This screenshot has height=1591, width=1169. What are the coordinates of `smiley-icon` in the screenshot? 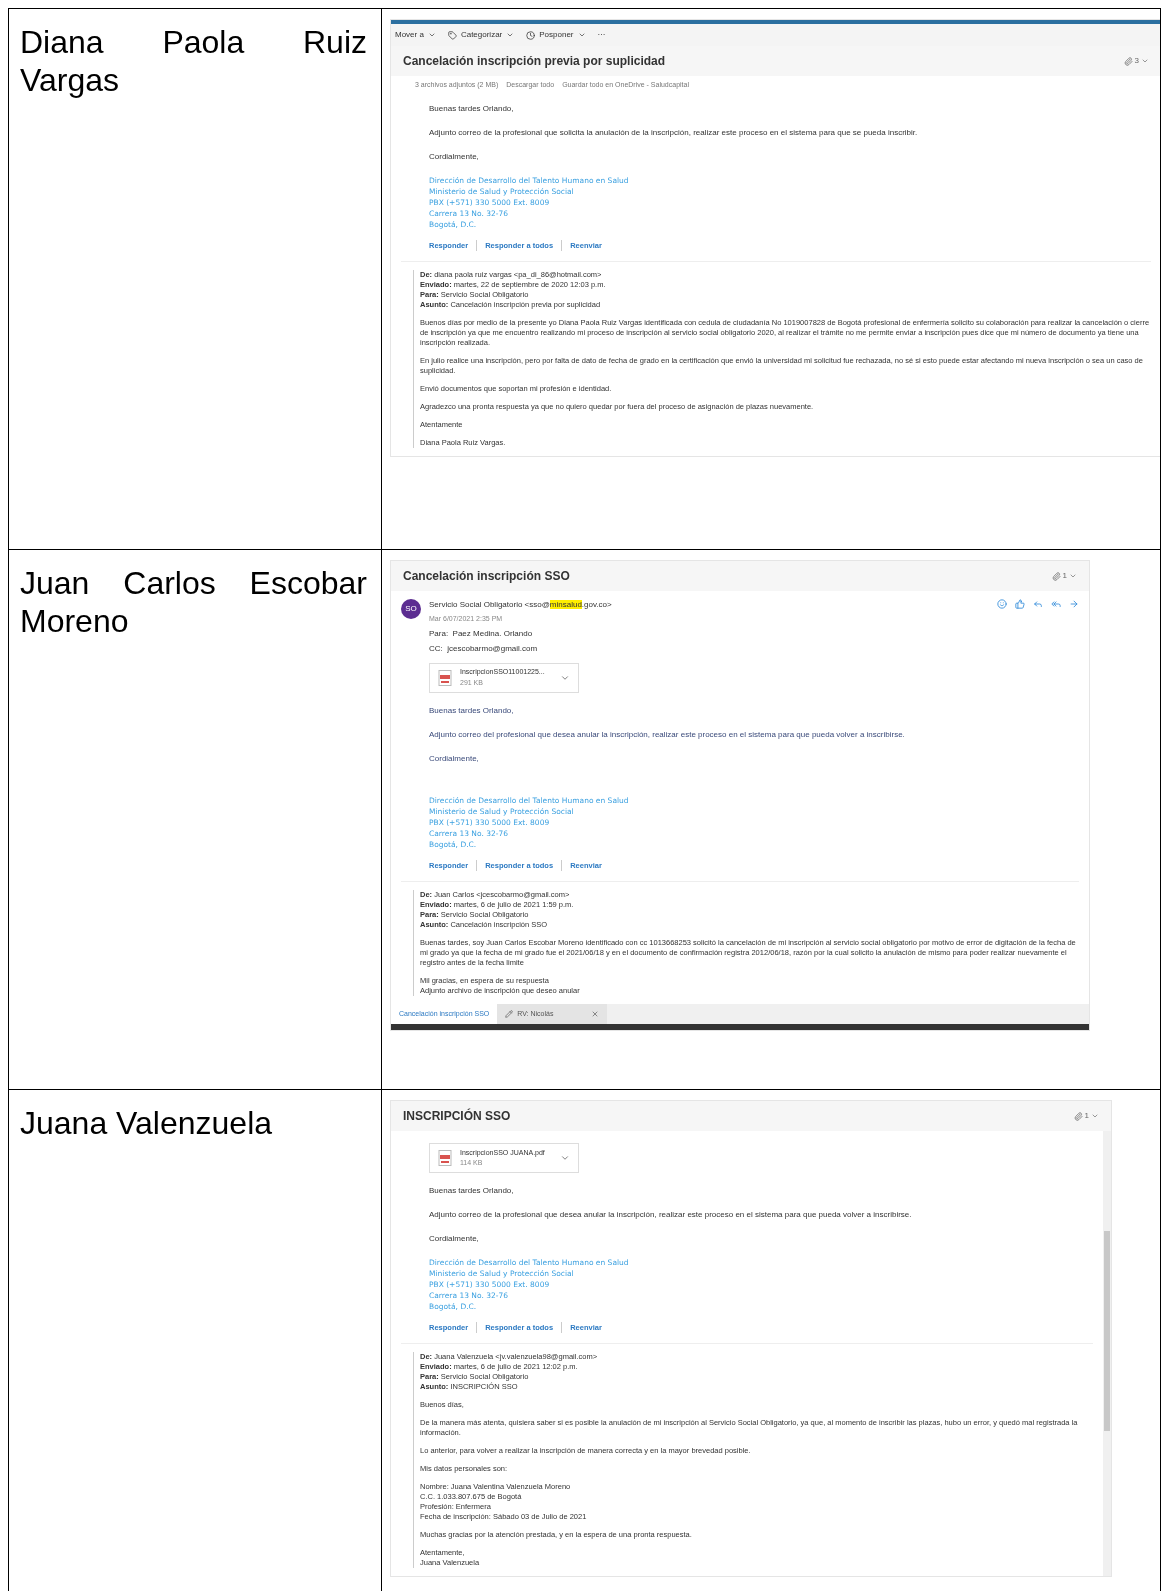 It's located at (1002, 604).